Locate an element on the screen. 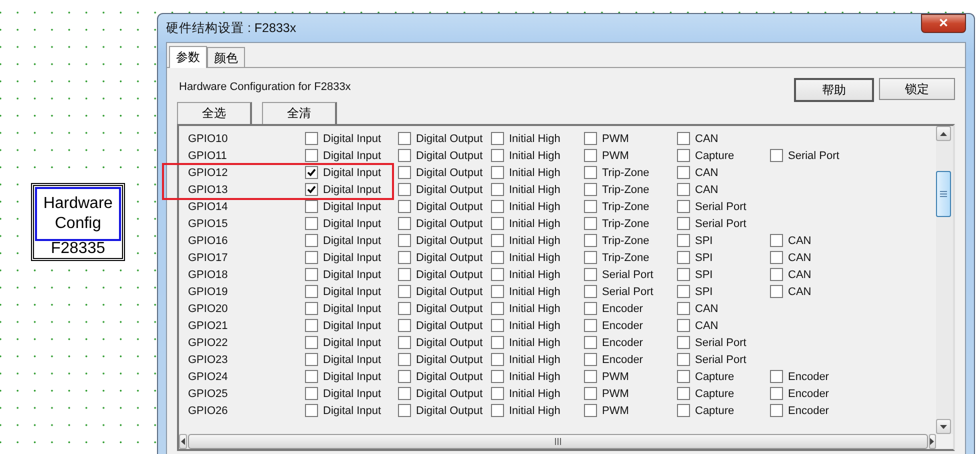 This screenshot has height=454, width=977. select-button: 全选 is located at coordinates (214, 113).